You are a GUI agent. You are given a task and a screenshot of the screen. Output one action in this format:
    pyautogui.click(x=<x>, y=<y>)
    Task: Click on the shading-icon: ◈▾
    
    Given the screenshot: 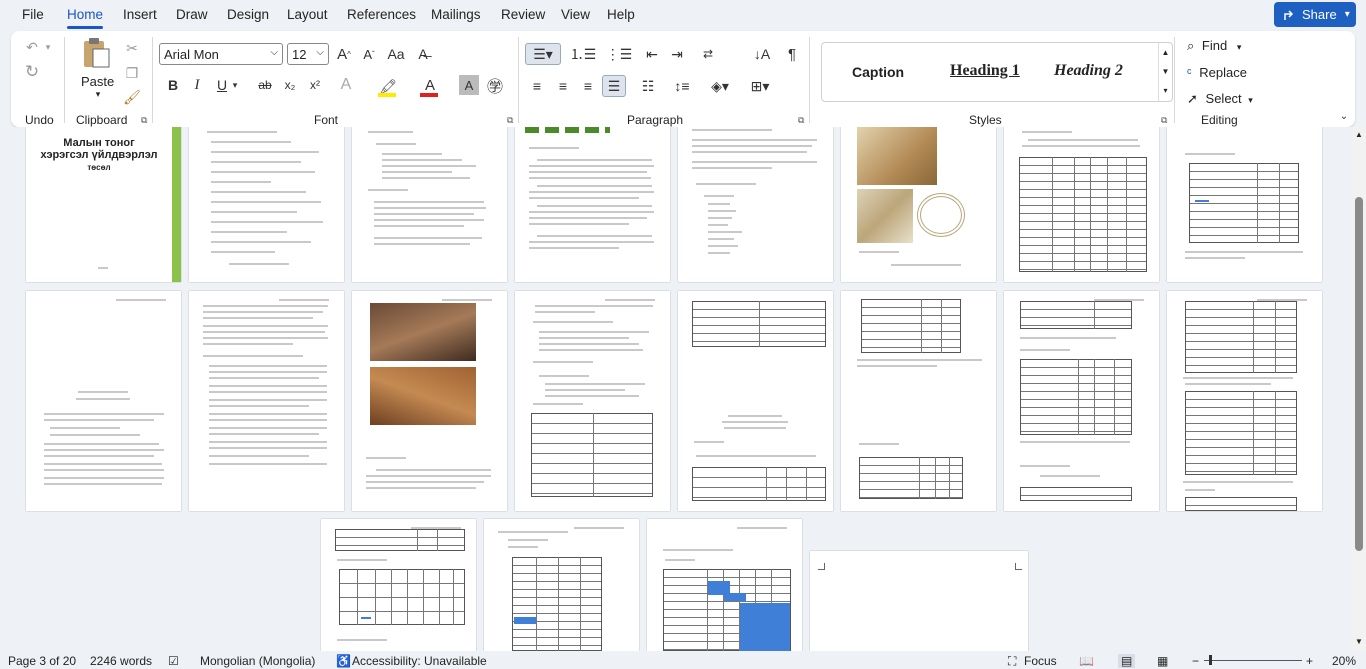 What is the action you would take?
    pyautogui.click(x=720, y=86)
    